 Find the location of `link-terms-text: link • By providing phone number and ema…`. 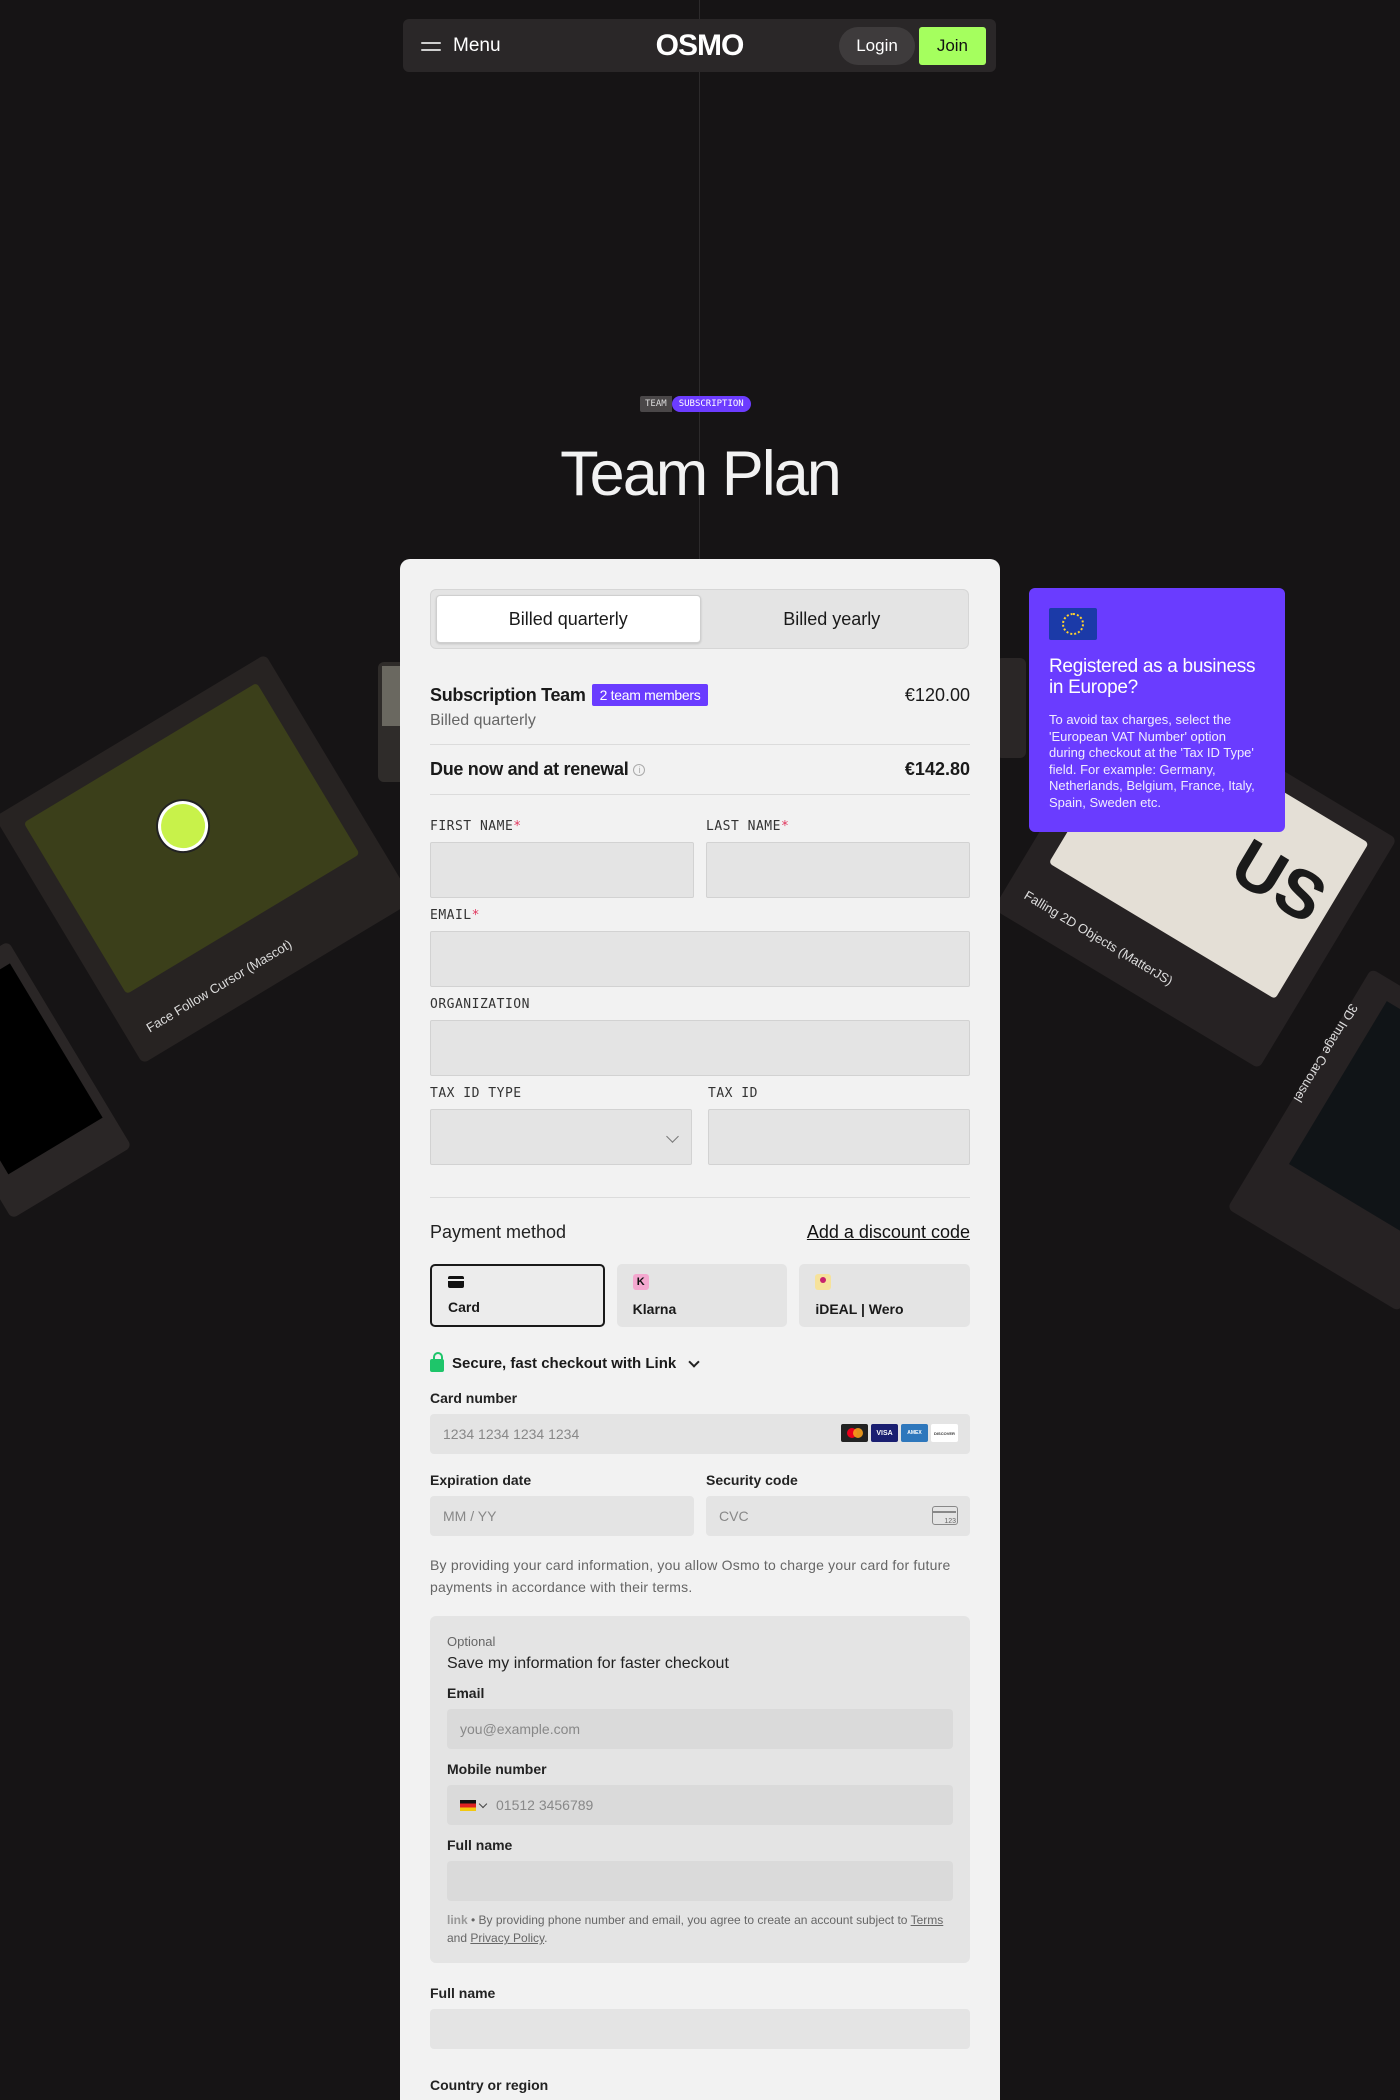

link-terms-text: link • By providing phone number and ema… is located at coordinates (695, 1929).